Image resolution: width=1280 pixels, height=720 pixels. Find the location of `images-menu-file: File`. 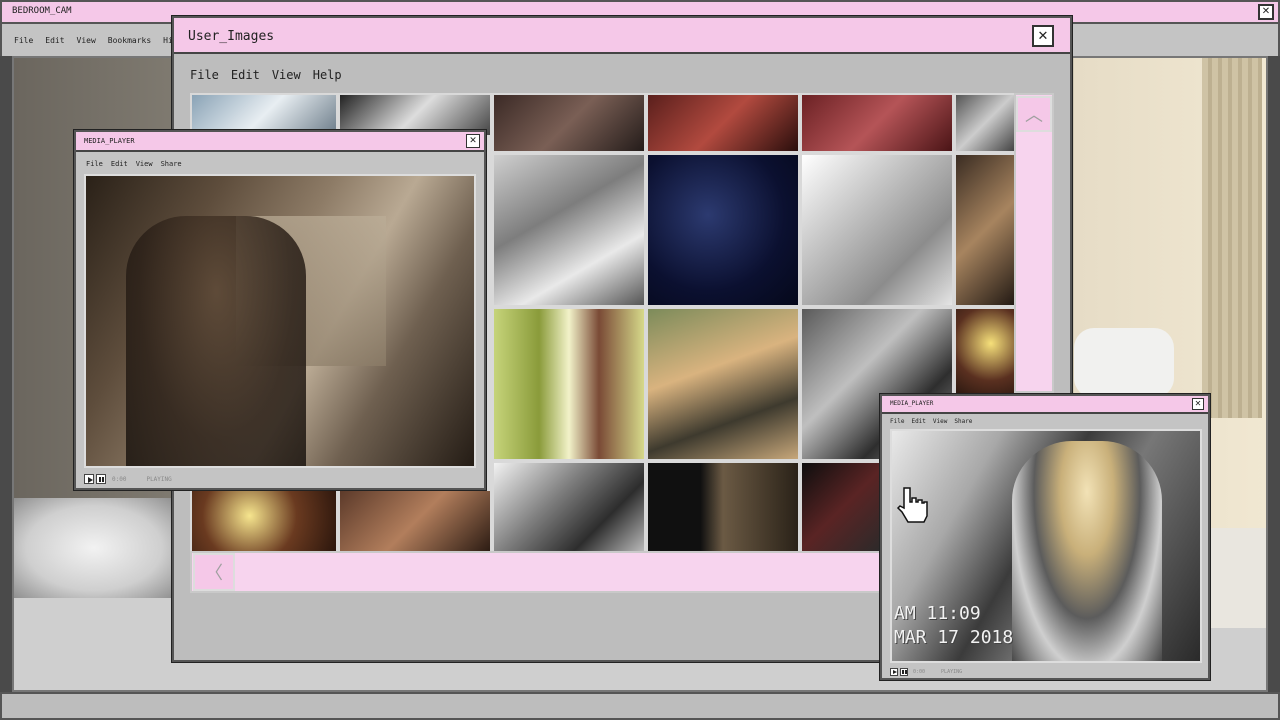

images-menu-file: File is located at coordinates (204, 75).